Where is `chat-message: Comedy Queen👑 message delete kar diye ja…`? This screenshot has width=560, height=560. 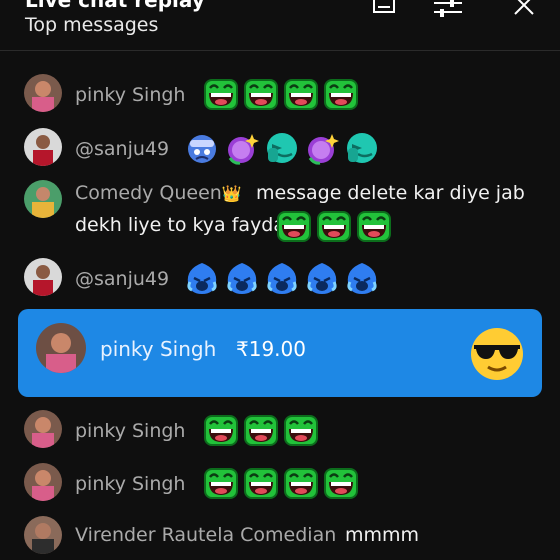
chat-message: Comedy Queen👑 message delete kar diye ja… is located at coordinates (280, 213).